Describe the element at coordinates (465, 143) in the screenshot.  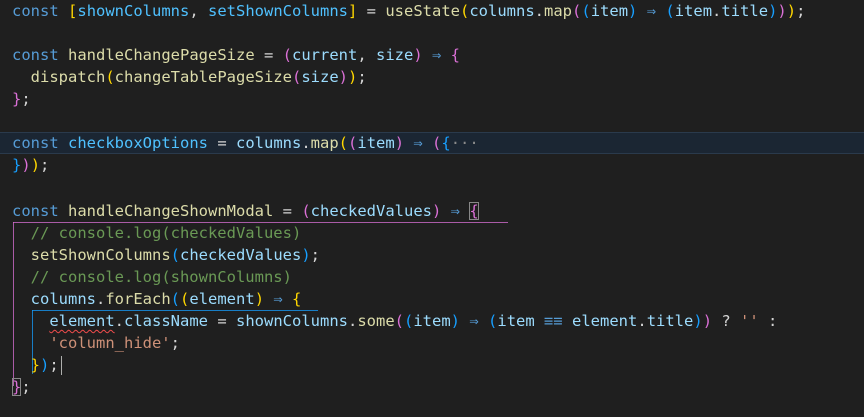
I see `folded-region-ellipsis: ···` at that location.